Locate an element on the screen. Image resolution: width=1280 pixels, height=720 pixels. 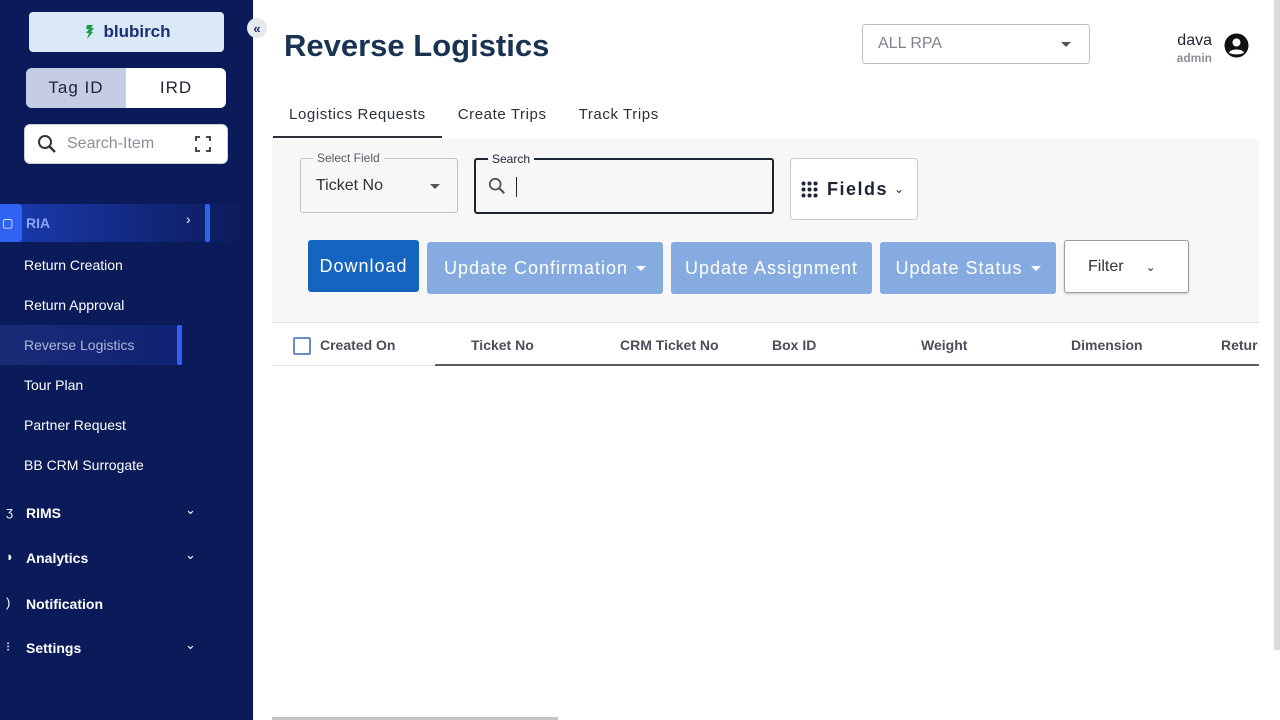
chevron-right-icon: › is located at coordinates (188, 219).